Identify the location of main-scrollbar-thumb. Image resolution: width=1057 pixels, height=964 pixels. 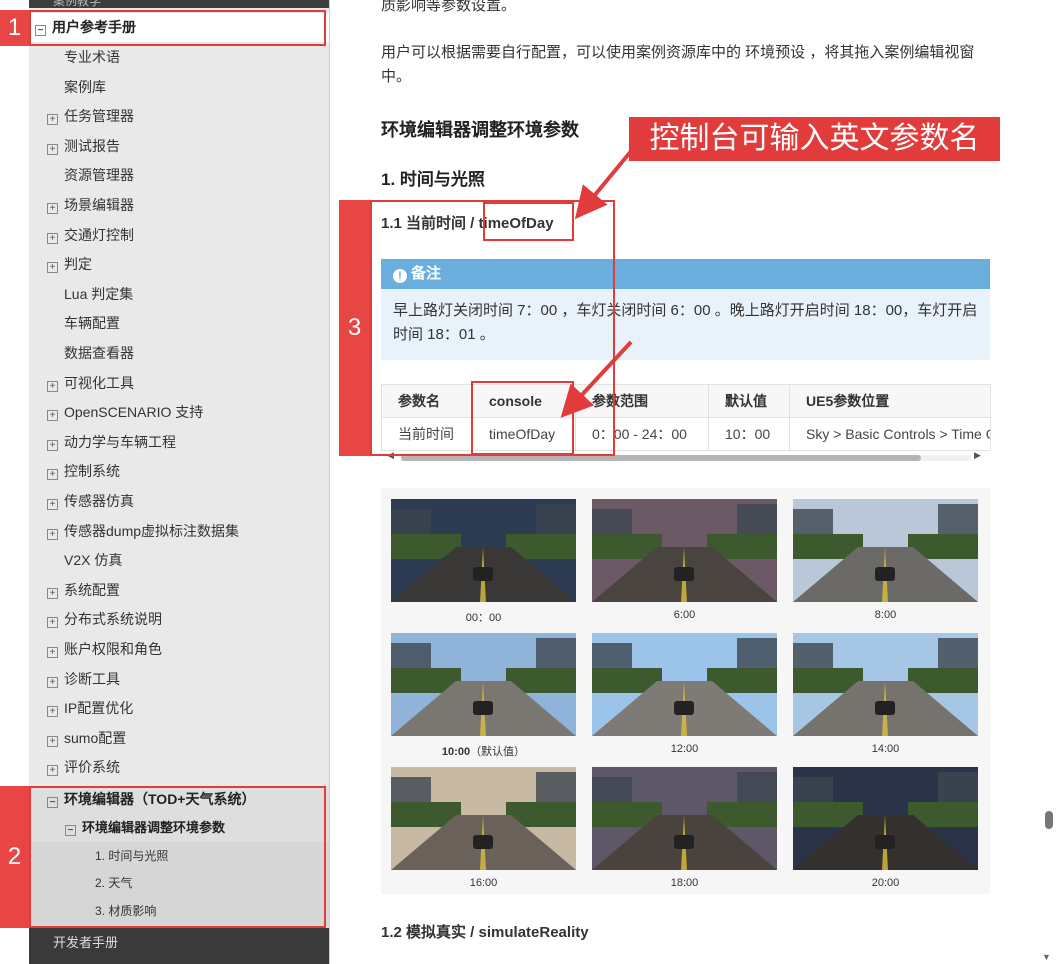
(1049, 820).